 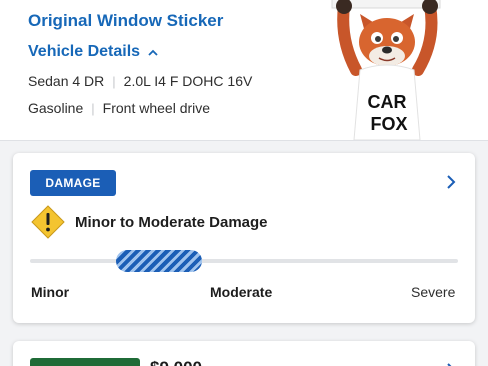 I want to click on svg-text: FOX, so click(x=388, y=124).